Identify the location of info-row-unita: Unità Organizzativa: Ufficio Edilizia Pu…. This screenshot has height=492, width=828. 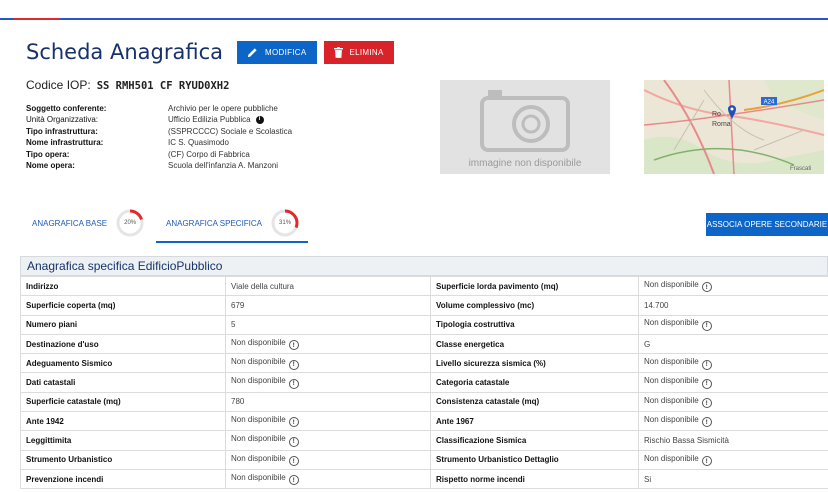
(159, 119).